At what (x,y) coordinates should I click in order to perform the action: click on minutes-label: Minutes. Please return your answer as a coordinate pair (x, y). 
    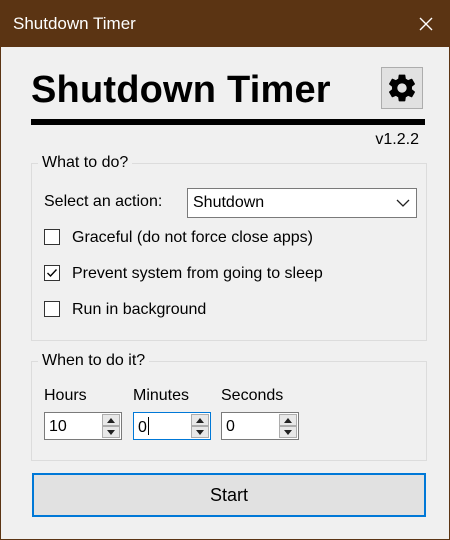
    Looking at the image, I should click on (161, 395).